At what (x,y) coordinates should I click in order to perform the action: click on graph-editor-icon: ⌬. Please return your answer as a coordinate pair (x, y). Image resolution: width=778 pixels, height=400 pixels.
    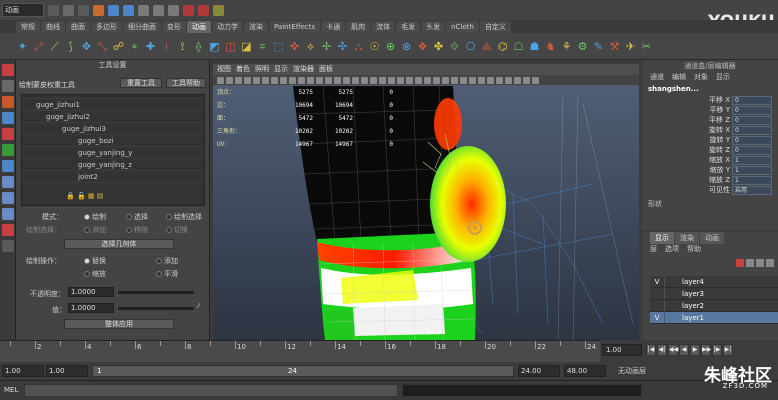
    Looking at the image, I should click on (502, 46).